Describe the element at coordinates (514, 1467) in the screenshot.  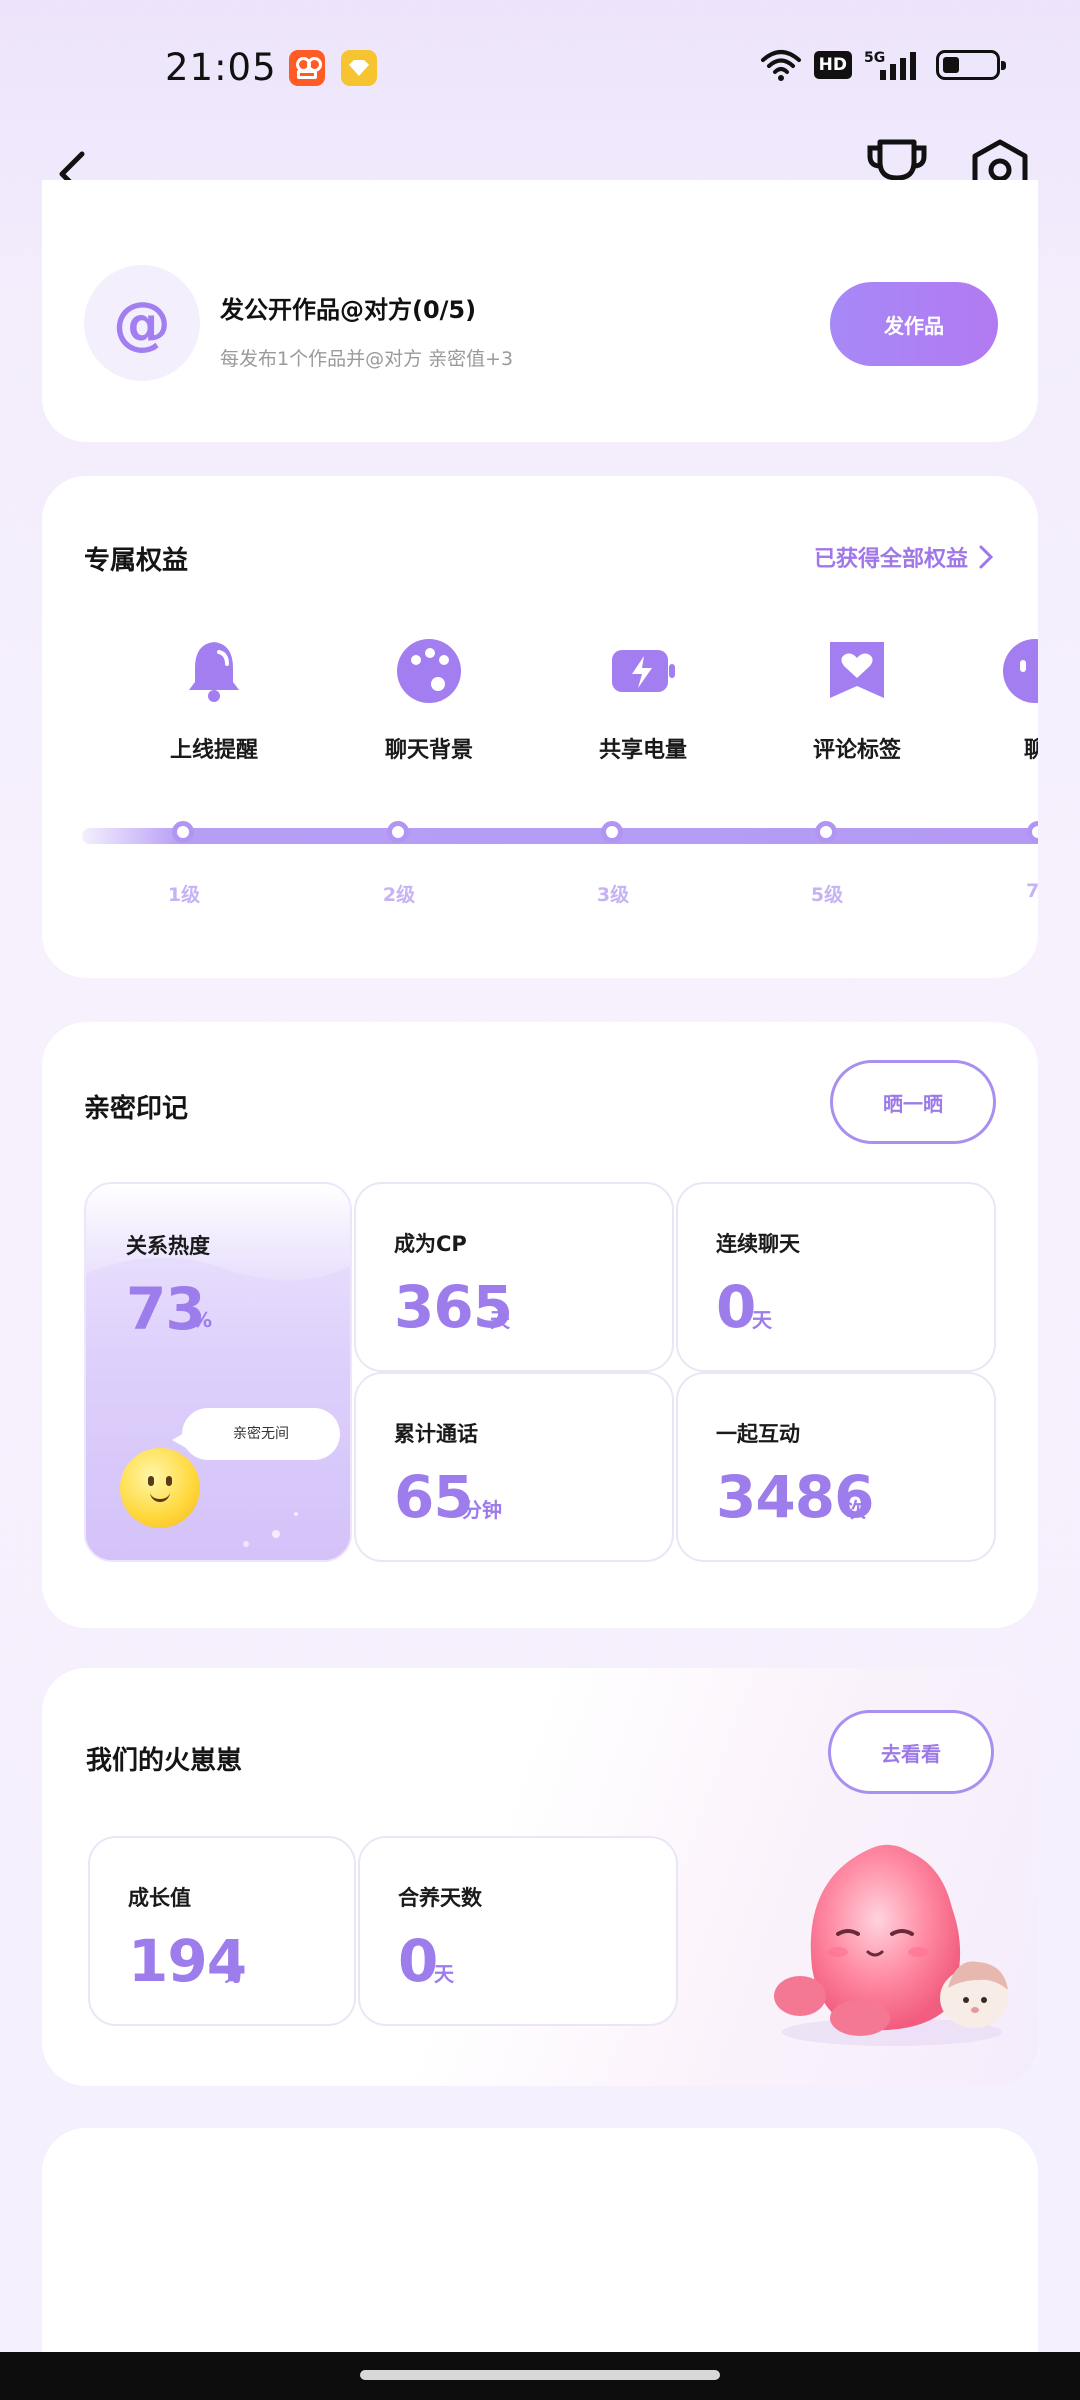
I see `stat-tile-call-time: 累计通话 65 分钟` at that location.